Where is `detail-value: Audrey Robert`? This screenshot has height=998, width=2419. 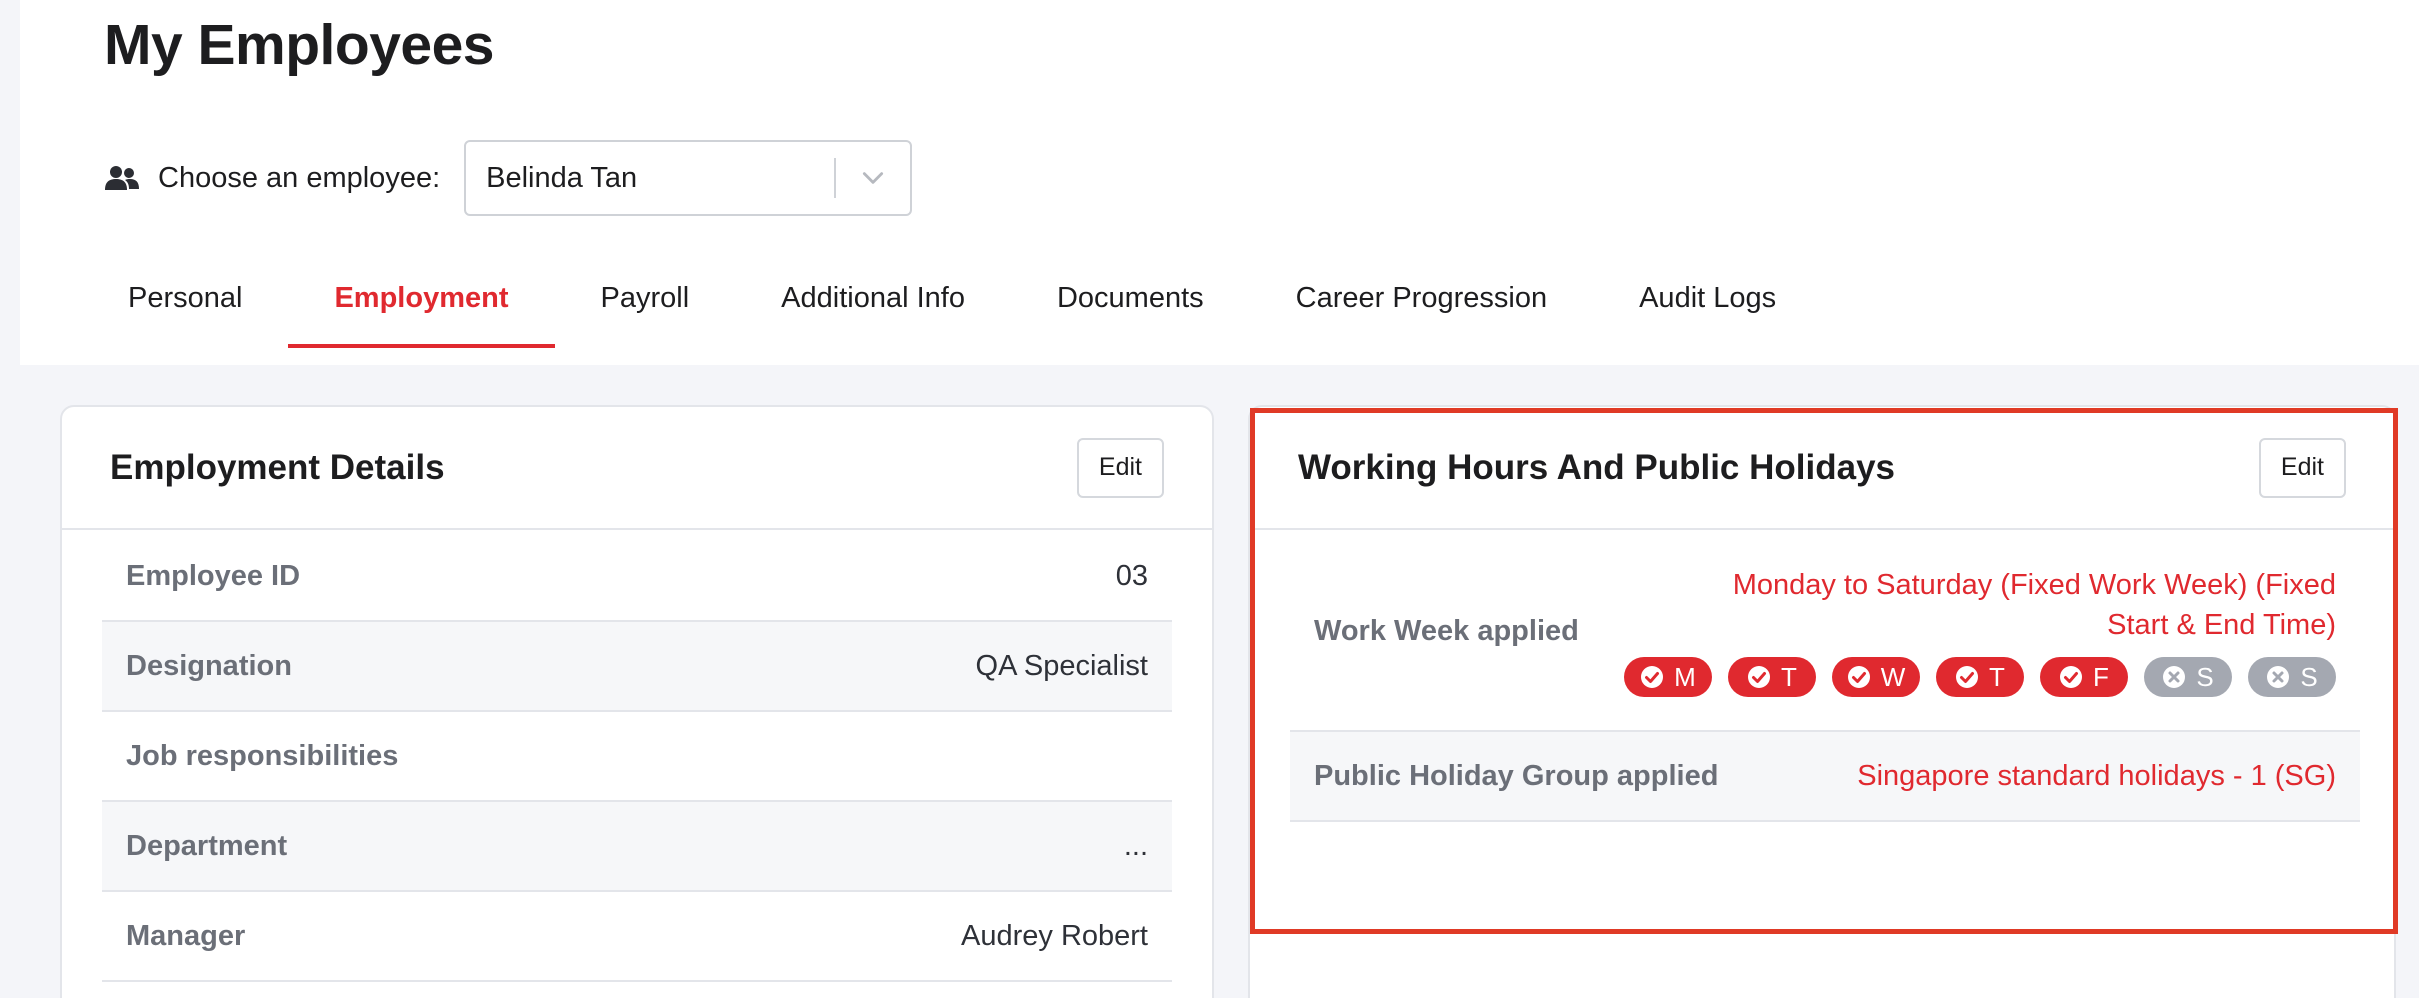
detail-value: Audrey Robert is located at coordinates (1054, 935).